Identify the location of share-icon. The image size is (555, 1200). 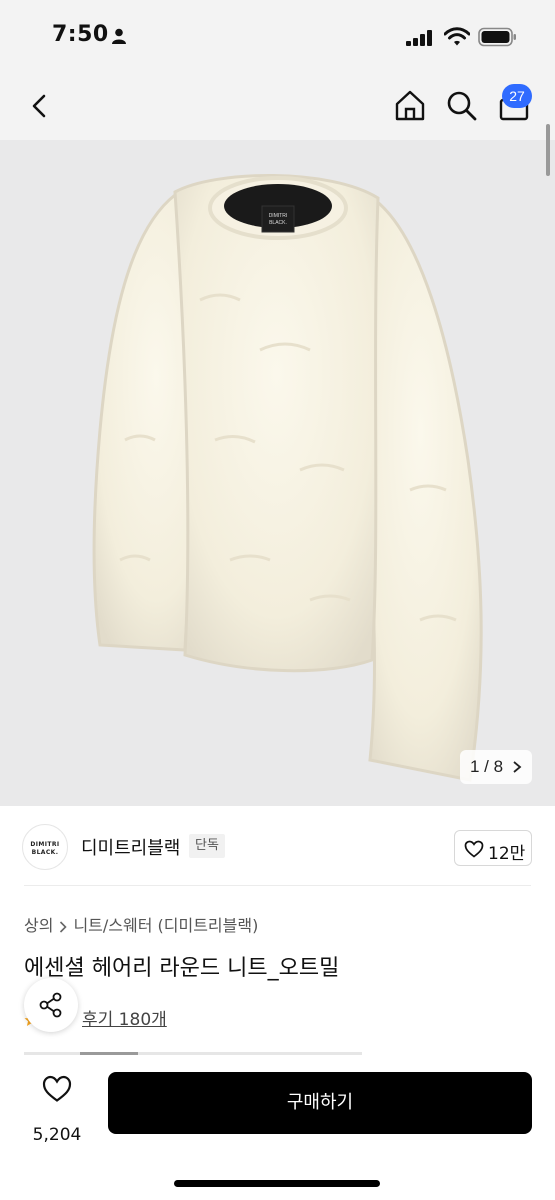
(50, 1005).